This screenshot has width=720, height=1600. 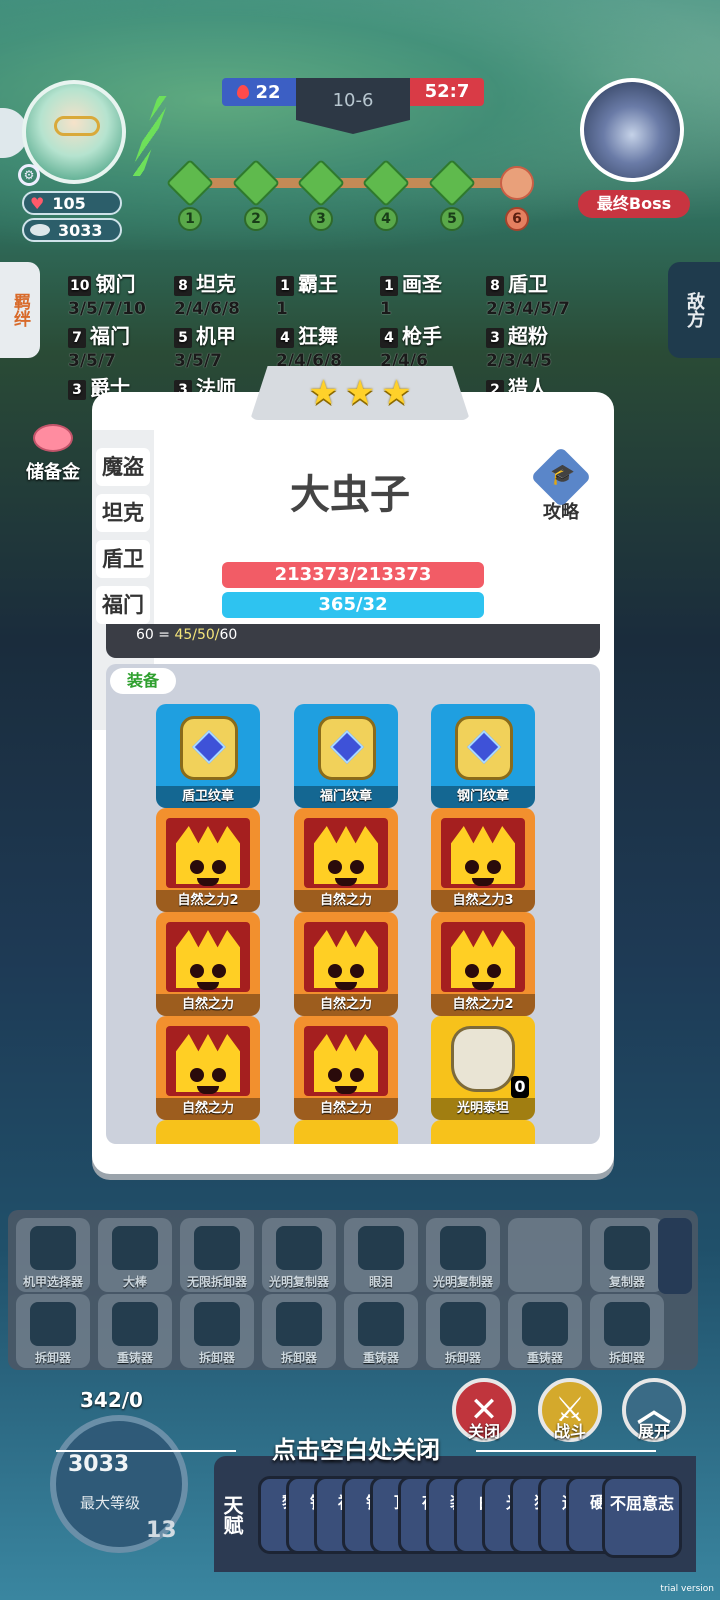 I want to click on trait-item: 4 枪手 2/4/6, so click(x=411, y=345).